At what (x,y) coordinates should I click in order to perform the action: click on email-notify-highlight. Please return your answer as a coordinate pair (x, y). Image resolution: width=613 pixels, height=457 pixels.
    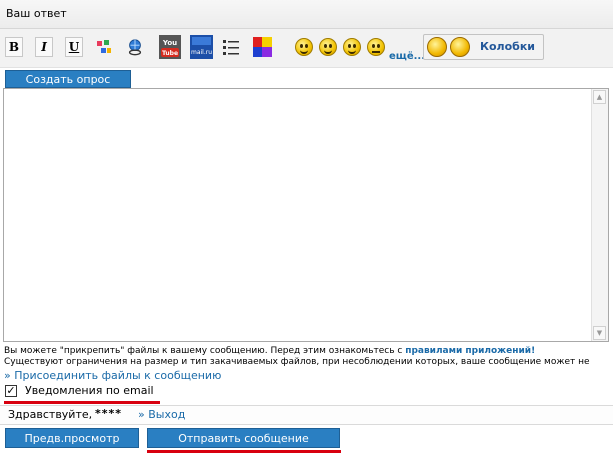
    Looking at the image, I should click on (82, 402).